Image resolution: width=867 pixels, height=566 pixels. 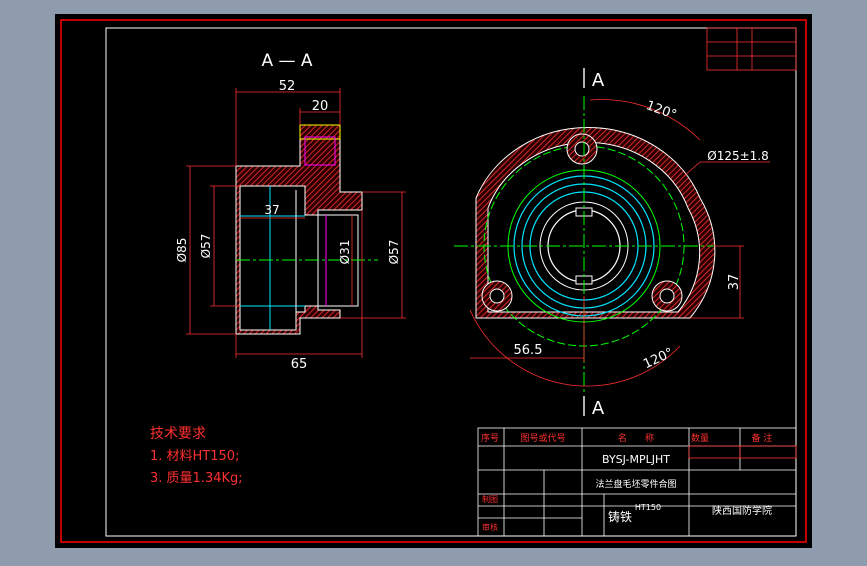 What do you see at coordinates (542, 438) in the screenshot?
I see `tb-header-code: 图号或代号` at bounding box center [542, 438].